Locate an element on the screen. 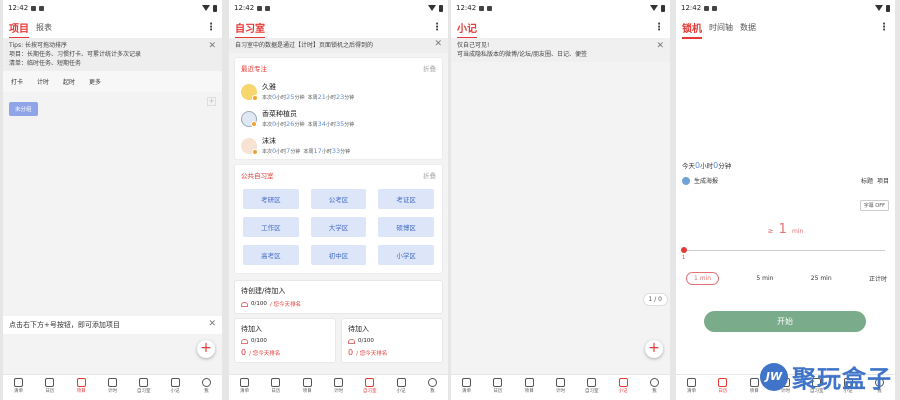  list-item: 香菜种植员 本次0小时26分钟 本周34小时35分钟 is located at coordinates (338, 118).